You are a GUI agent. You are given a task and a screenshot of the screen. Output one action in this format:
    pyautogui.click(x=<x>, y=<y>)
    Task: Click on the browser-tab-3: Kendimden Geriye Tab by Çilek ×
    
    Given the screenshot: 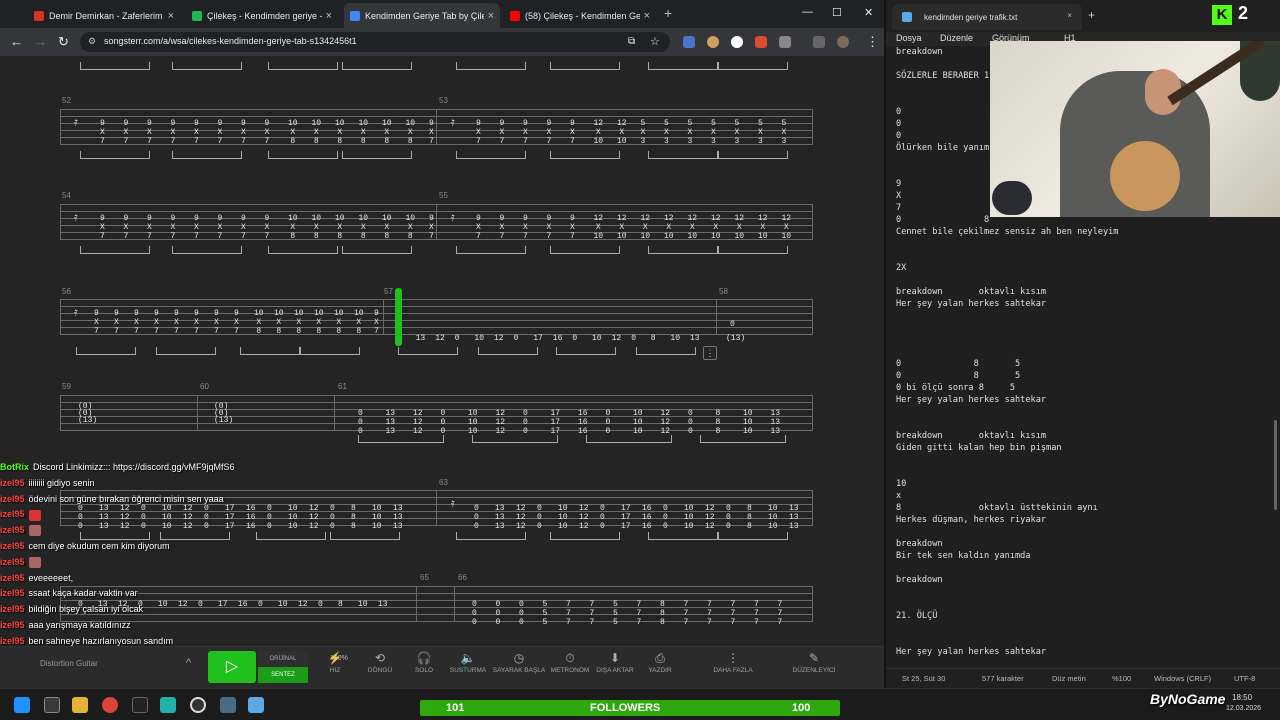 What is the action you would take?
    pyautogui.click(x=422, y=15)
    